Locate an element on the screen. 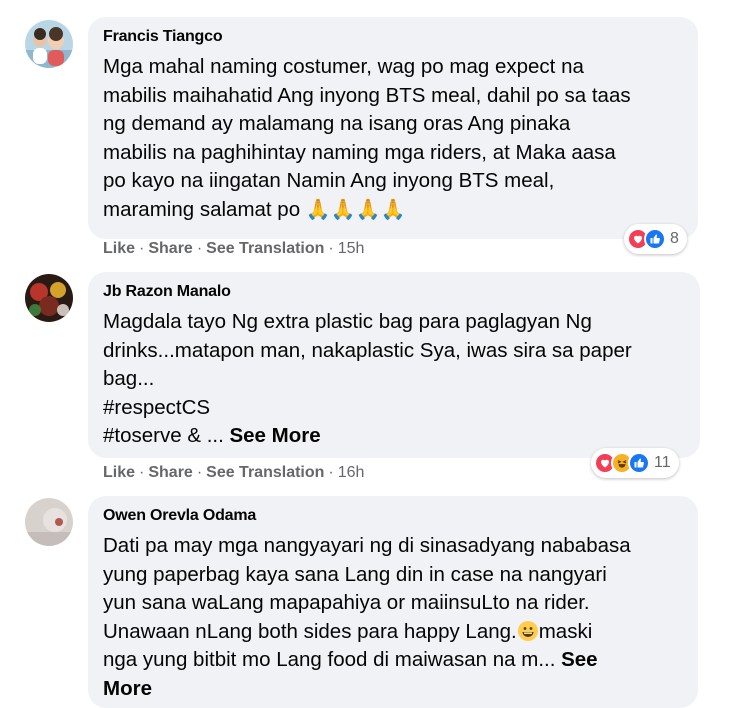 The height and width of the screenshot is (708, 750). comment-line: #toserve & ... See More is located at coordinates (393, 436).